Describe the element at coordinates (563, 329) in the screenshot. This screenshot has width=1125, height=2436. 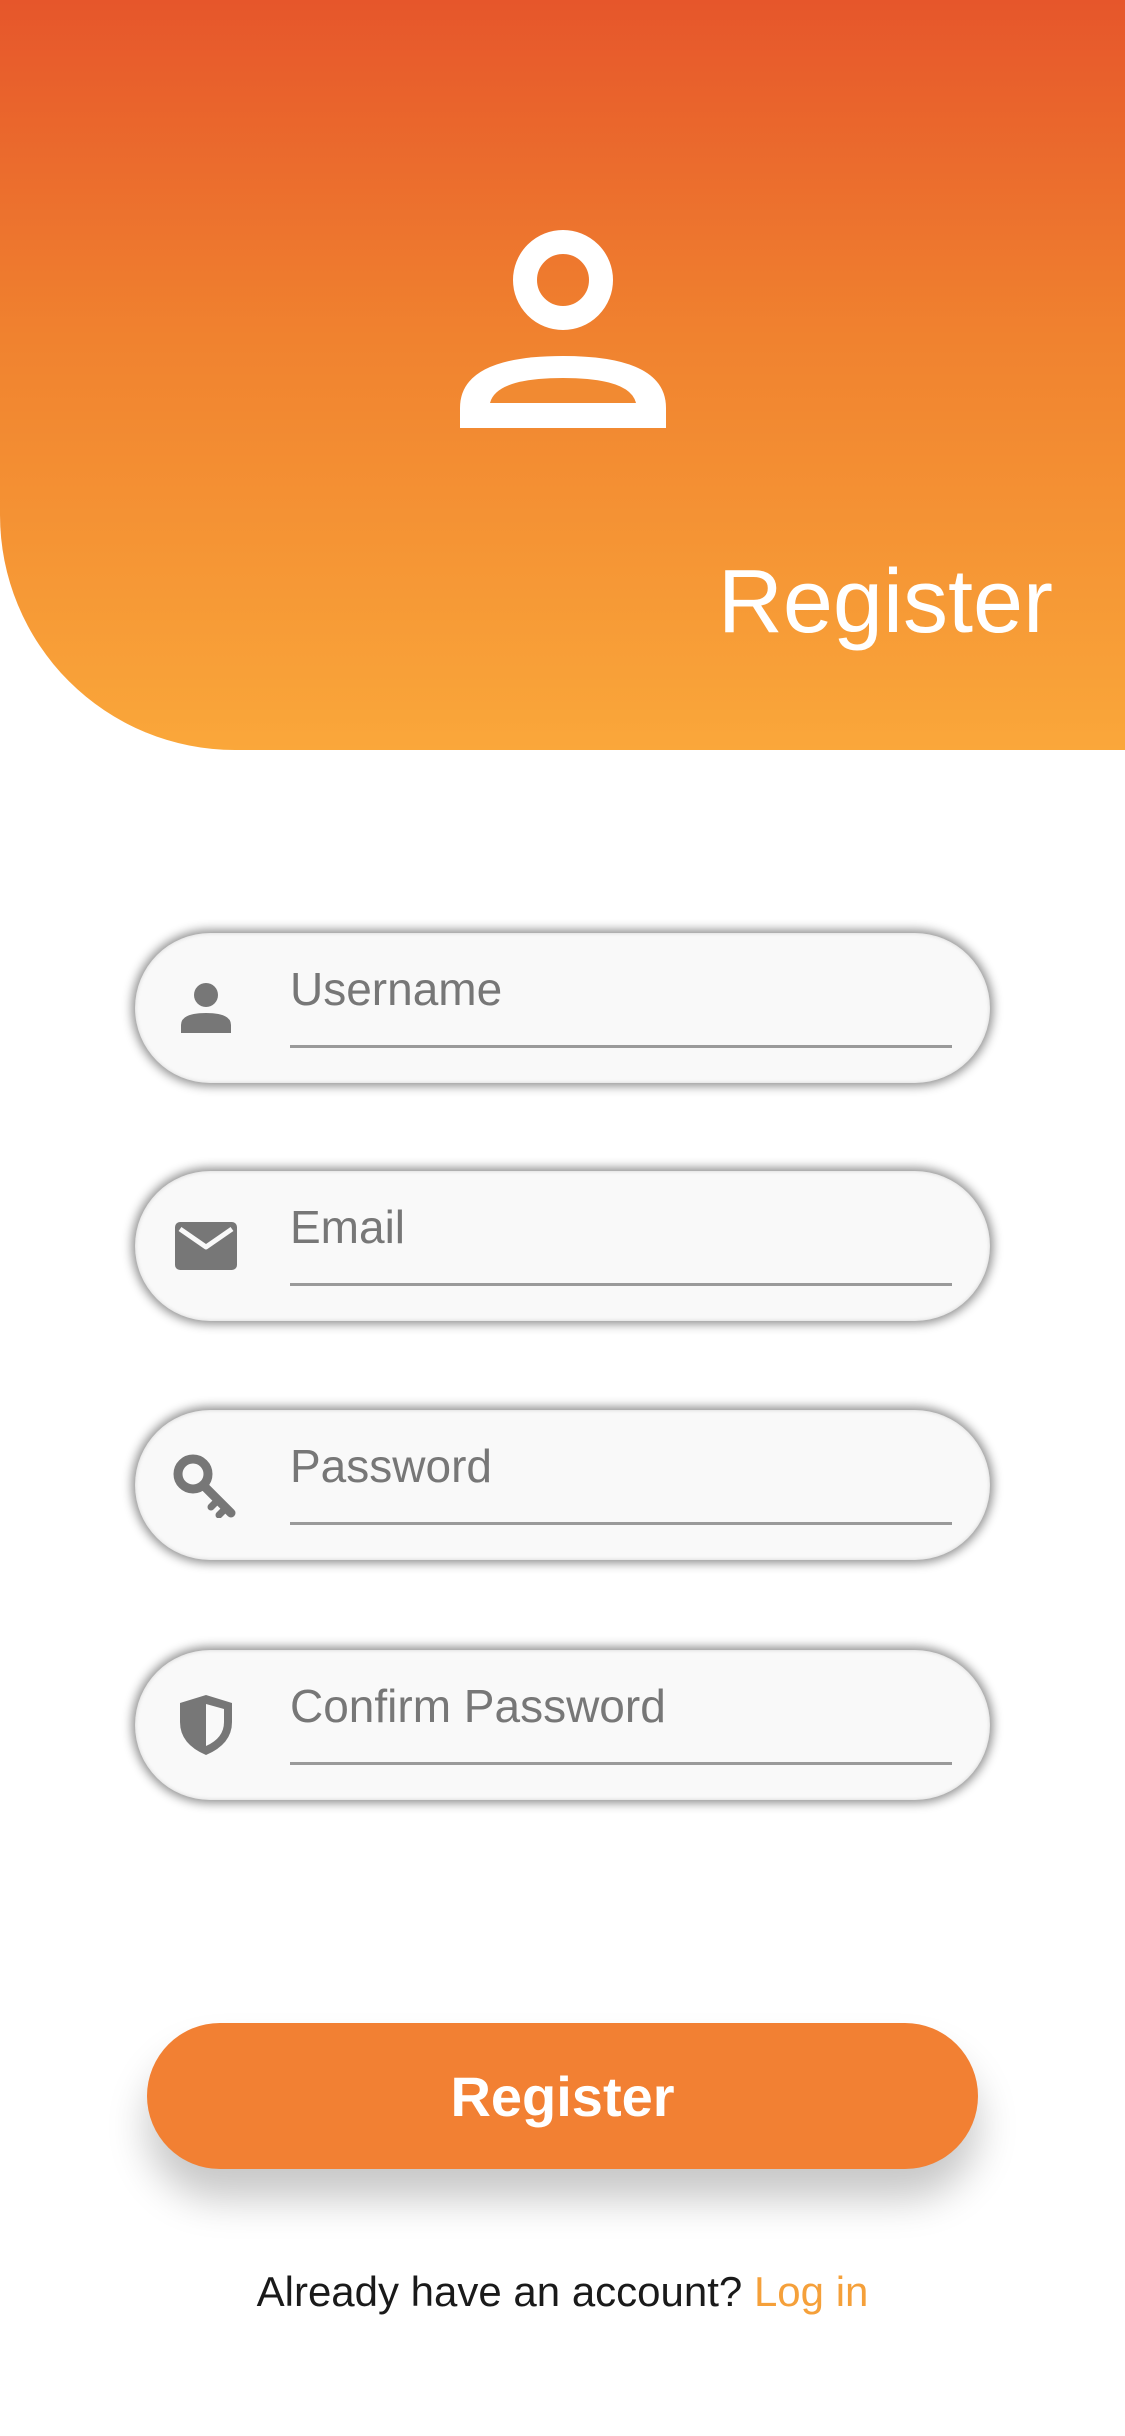
I see `person-outline-icon` at that location.